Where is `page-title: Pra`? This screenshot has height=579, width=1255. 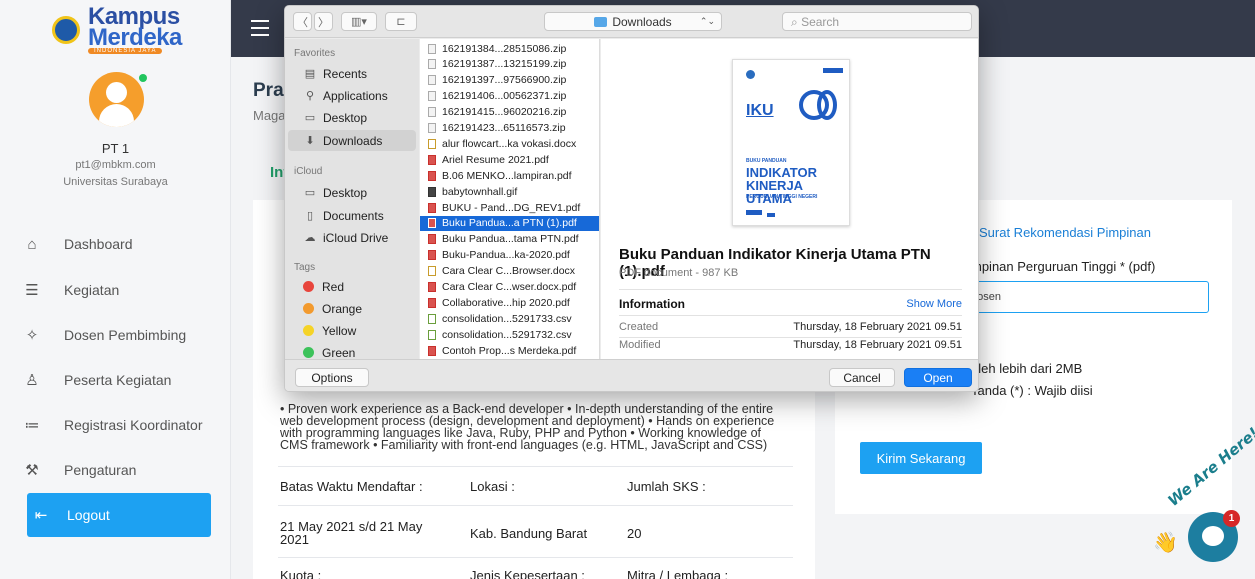
page-title: Pra is located at coordinates (268, 90).